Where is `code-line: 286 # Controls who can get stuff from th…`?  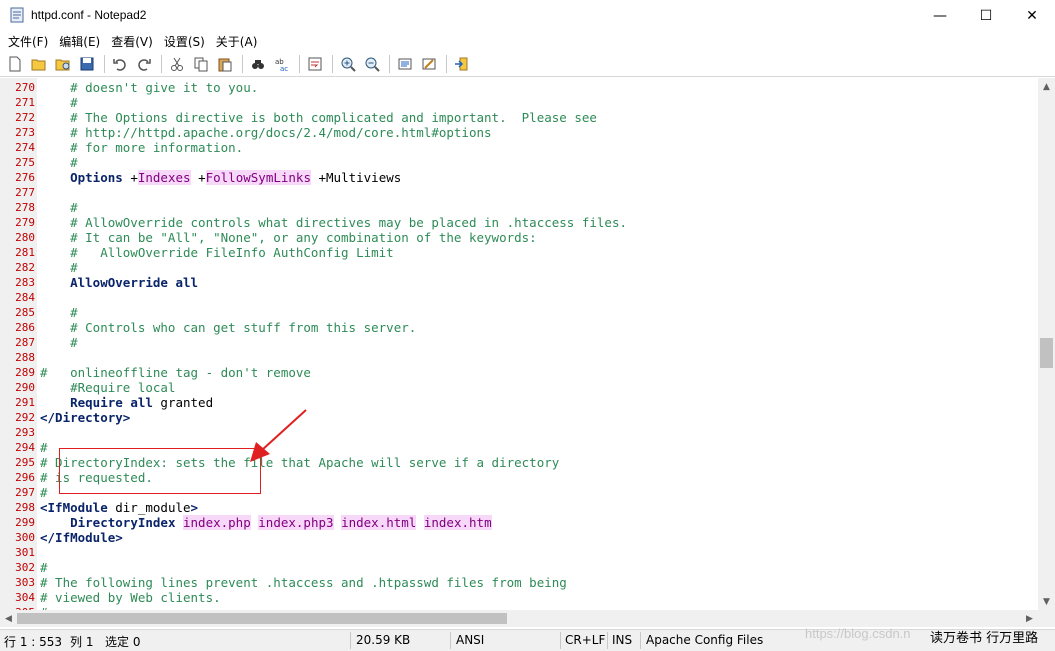
code-line: 286 # Controls who can get stuff from th… is located at coordinates (519, 327).